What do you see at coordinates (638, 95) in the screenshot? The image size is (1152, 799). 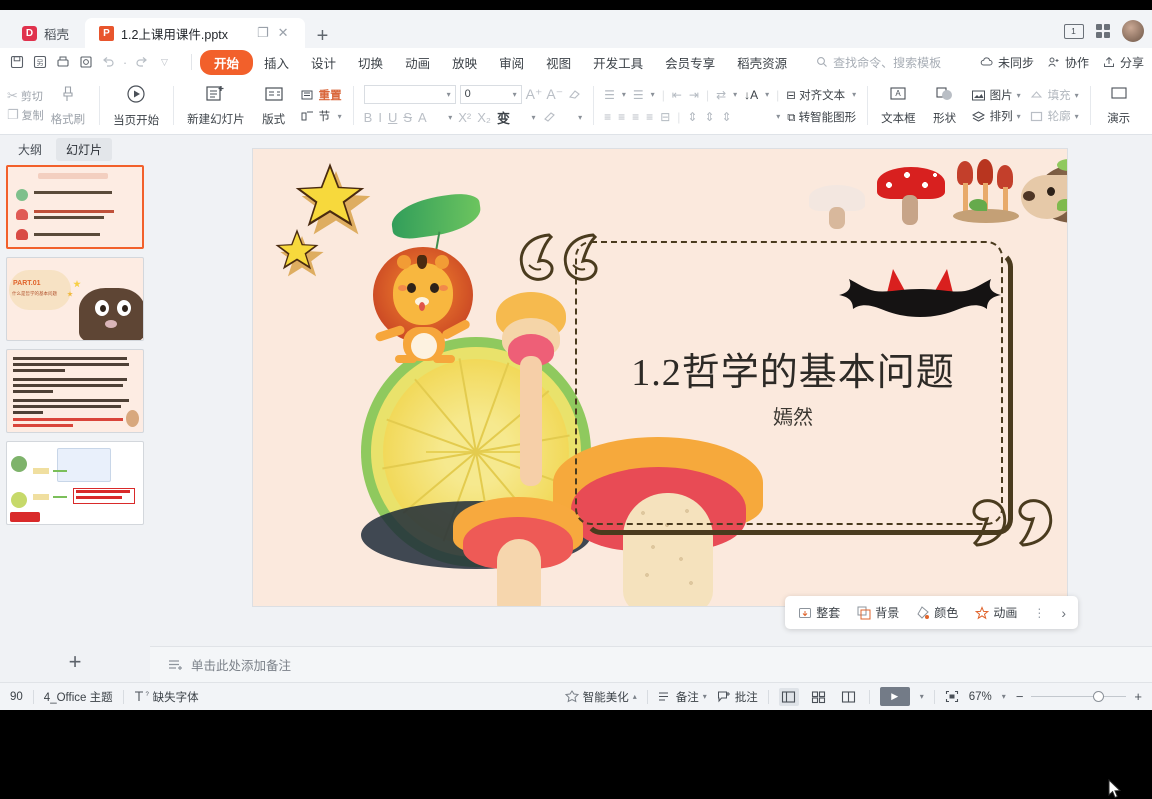 I see `numbered-list-icon: ☰` at bounding box center [638, 95].